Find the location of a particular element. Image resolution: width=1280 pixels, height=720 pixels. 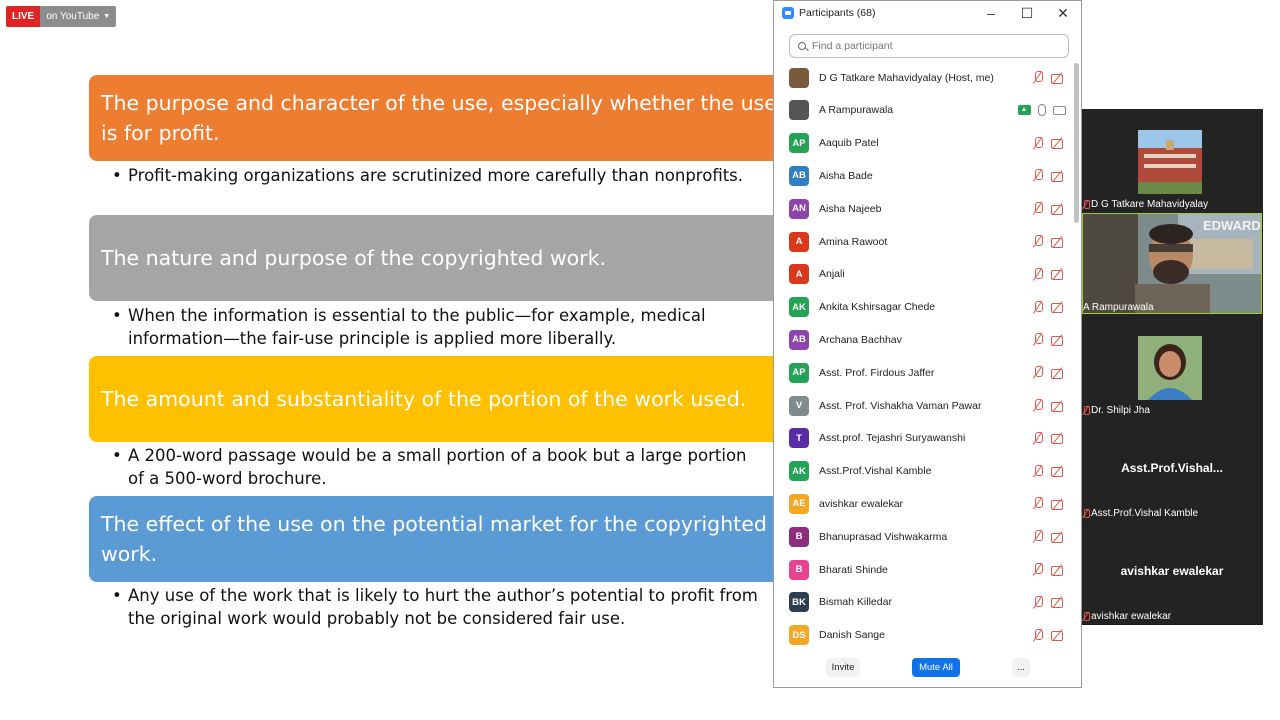

participant-row: AK Asst.Prof.Vishal Kamble is located at coordinates (924, 471).